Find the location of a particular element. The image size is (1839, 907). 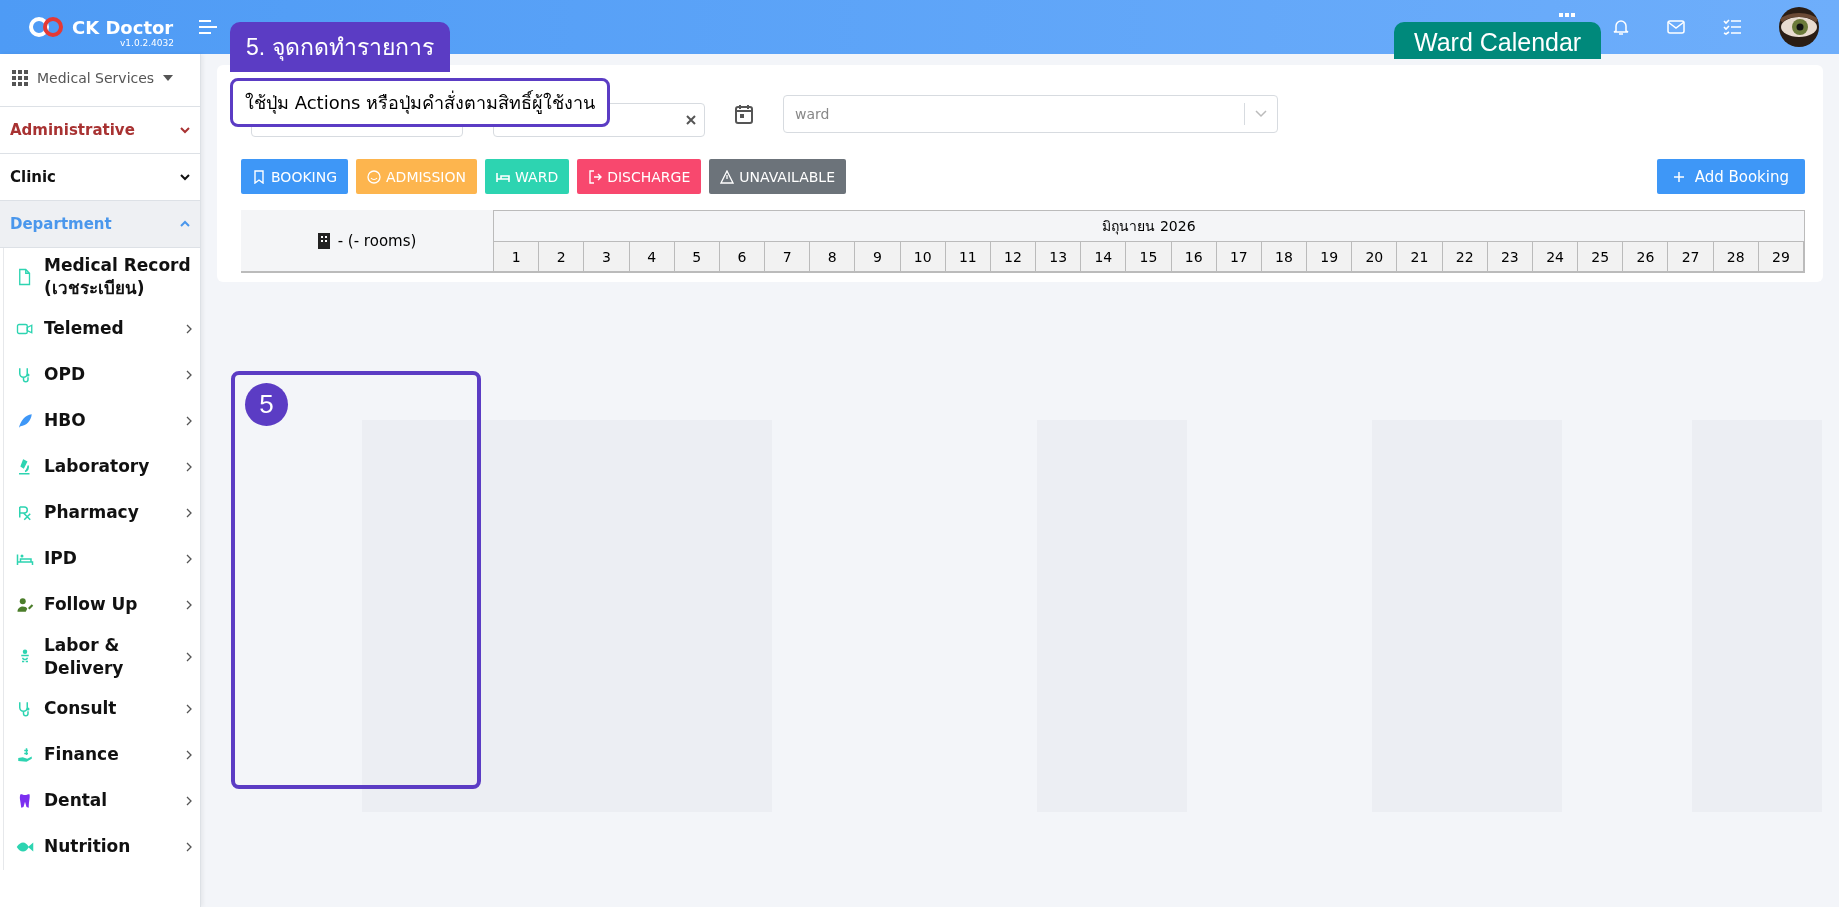

day-header: 4 is located at coordinates (652, 256).